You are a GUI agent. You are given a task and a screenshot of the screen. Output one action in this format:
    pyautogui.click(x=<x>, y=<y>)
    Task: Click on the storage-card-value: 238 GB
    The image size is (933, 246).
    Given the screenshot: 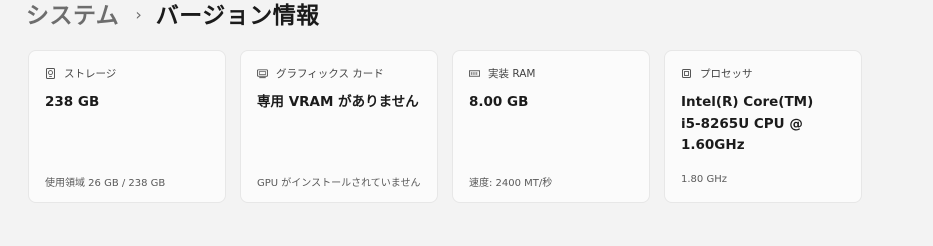 What is the action you would take?
    pyautogui.click(x=72, y=102)
    